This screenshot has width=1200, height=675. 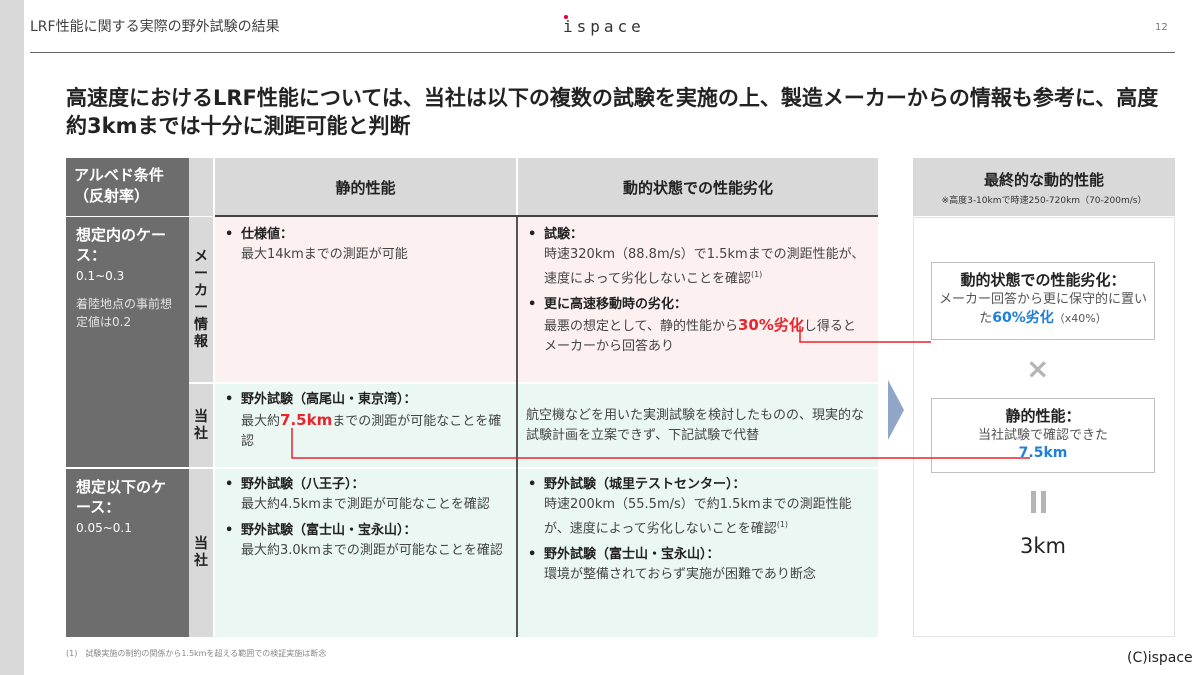 What do you see at coordinates (660, 392) in the screenshot?
I see `connector-lines` at bounding box center [660, 392].